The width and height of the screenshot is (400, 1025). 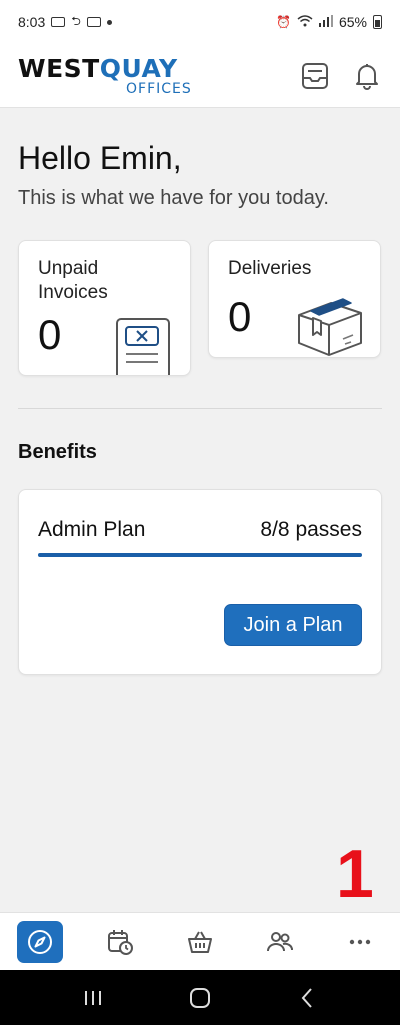 I want to click on benefits-title: Benefits, so click(x=57, y=452).